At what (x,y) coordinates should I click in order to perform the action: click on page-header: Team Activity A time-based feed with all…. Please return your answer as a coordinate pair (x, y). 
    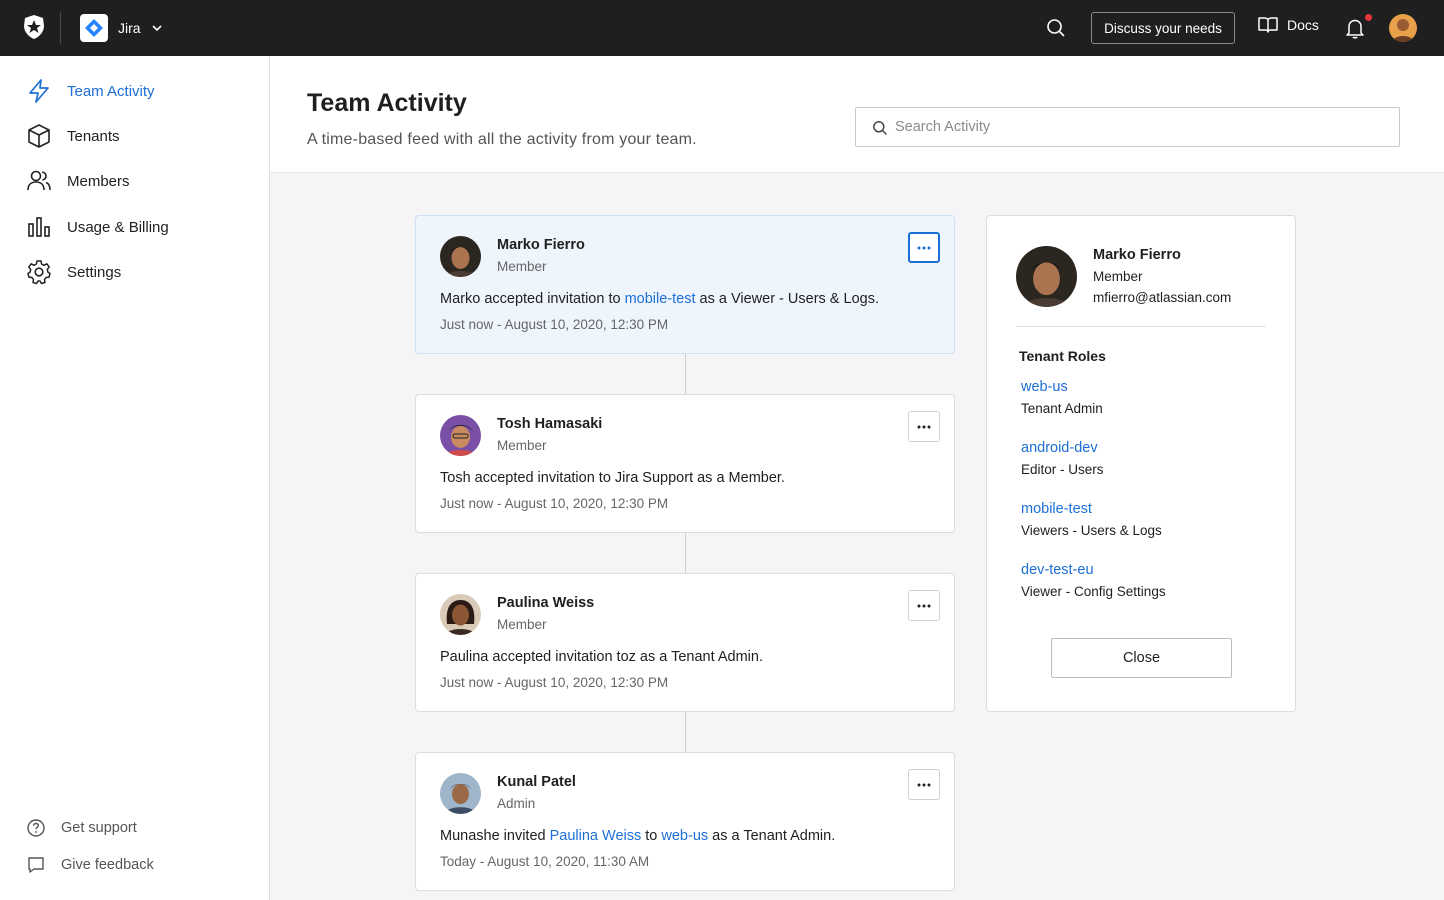
    Looking at the image, I should click on (857, 114).